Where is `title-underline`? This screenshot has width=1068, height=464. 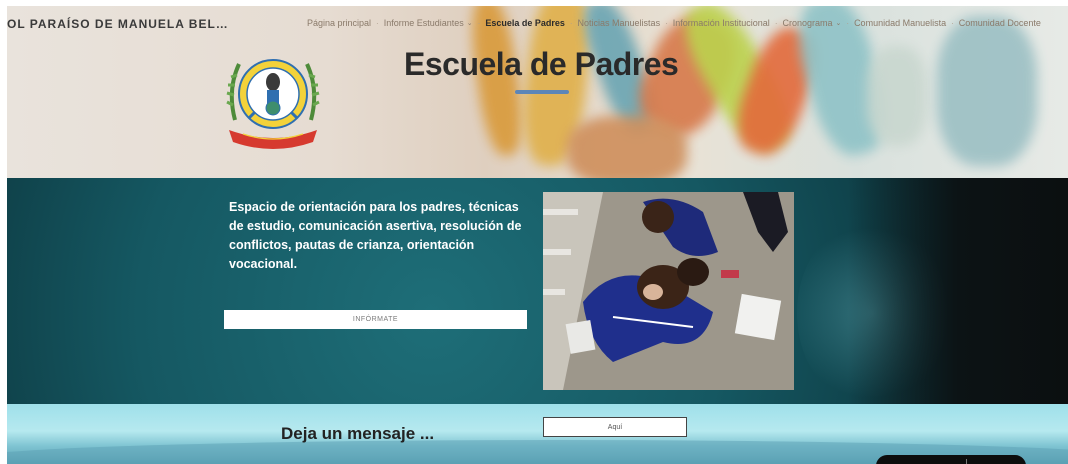 title-underline is located at coordinates (542, 92).